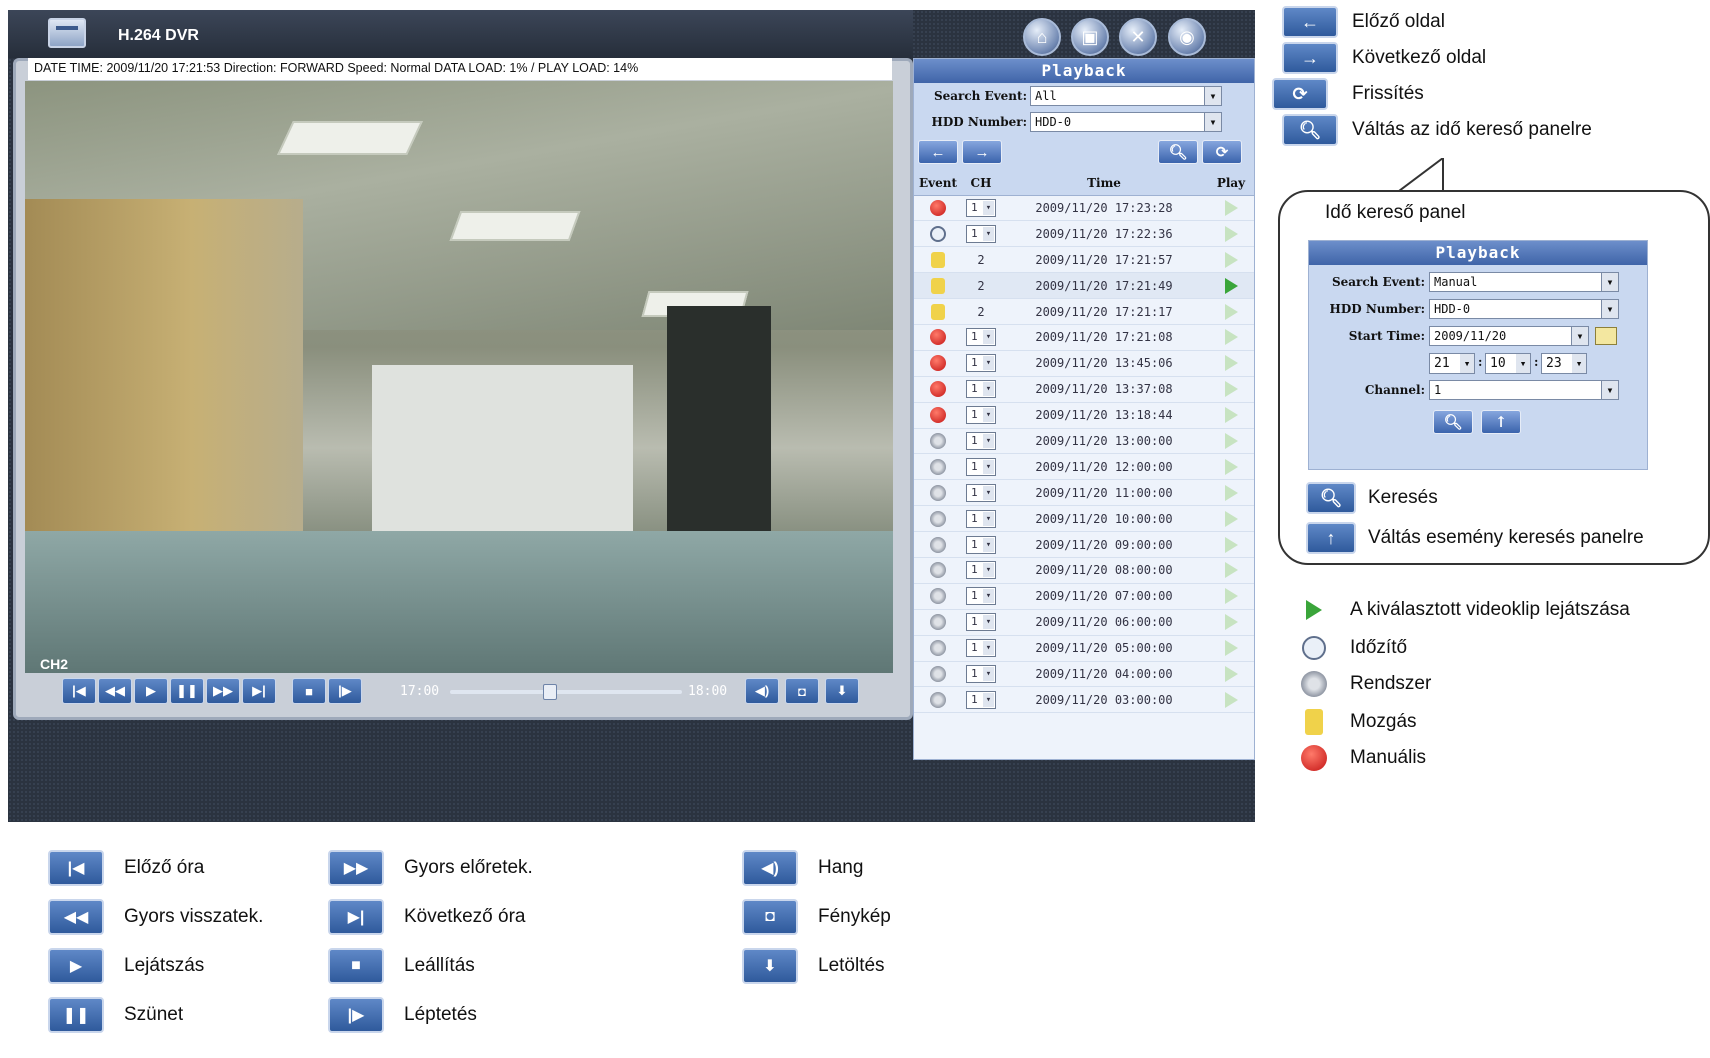 This screenshot has width=1710, height=1058. What do you see at coordinates (1104, 260) in the screenshot?
I see `event-time: 2009/11/20 17:21:57` at bounding box center [1104, 260].